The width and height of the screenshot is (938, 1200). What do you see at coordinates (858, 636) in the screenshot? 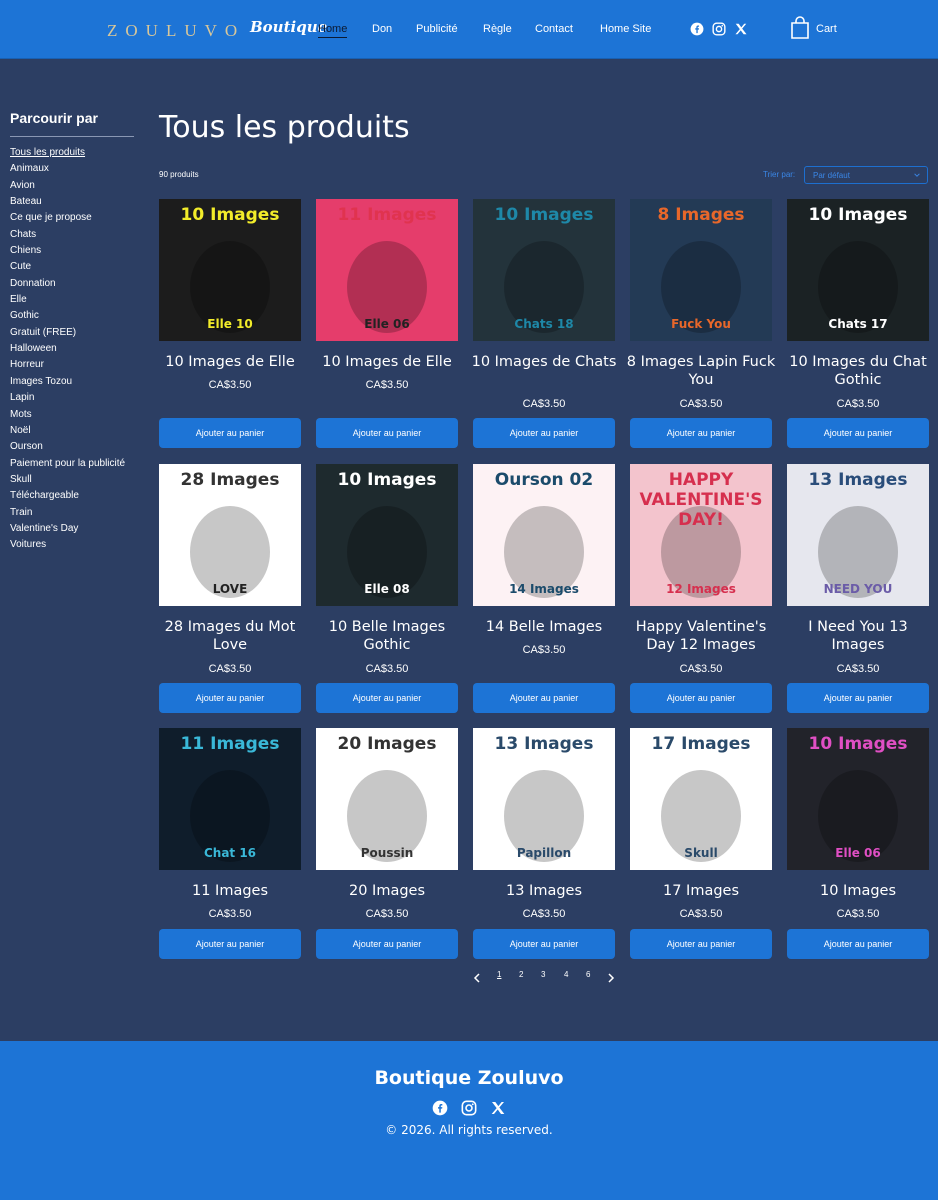
I see `product-name: I Need You 13 Images` at bounding box center [858, 636].